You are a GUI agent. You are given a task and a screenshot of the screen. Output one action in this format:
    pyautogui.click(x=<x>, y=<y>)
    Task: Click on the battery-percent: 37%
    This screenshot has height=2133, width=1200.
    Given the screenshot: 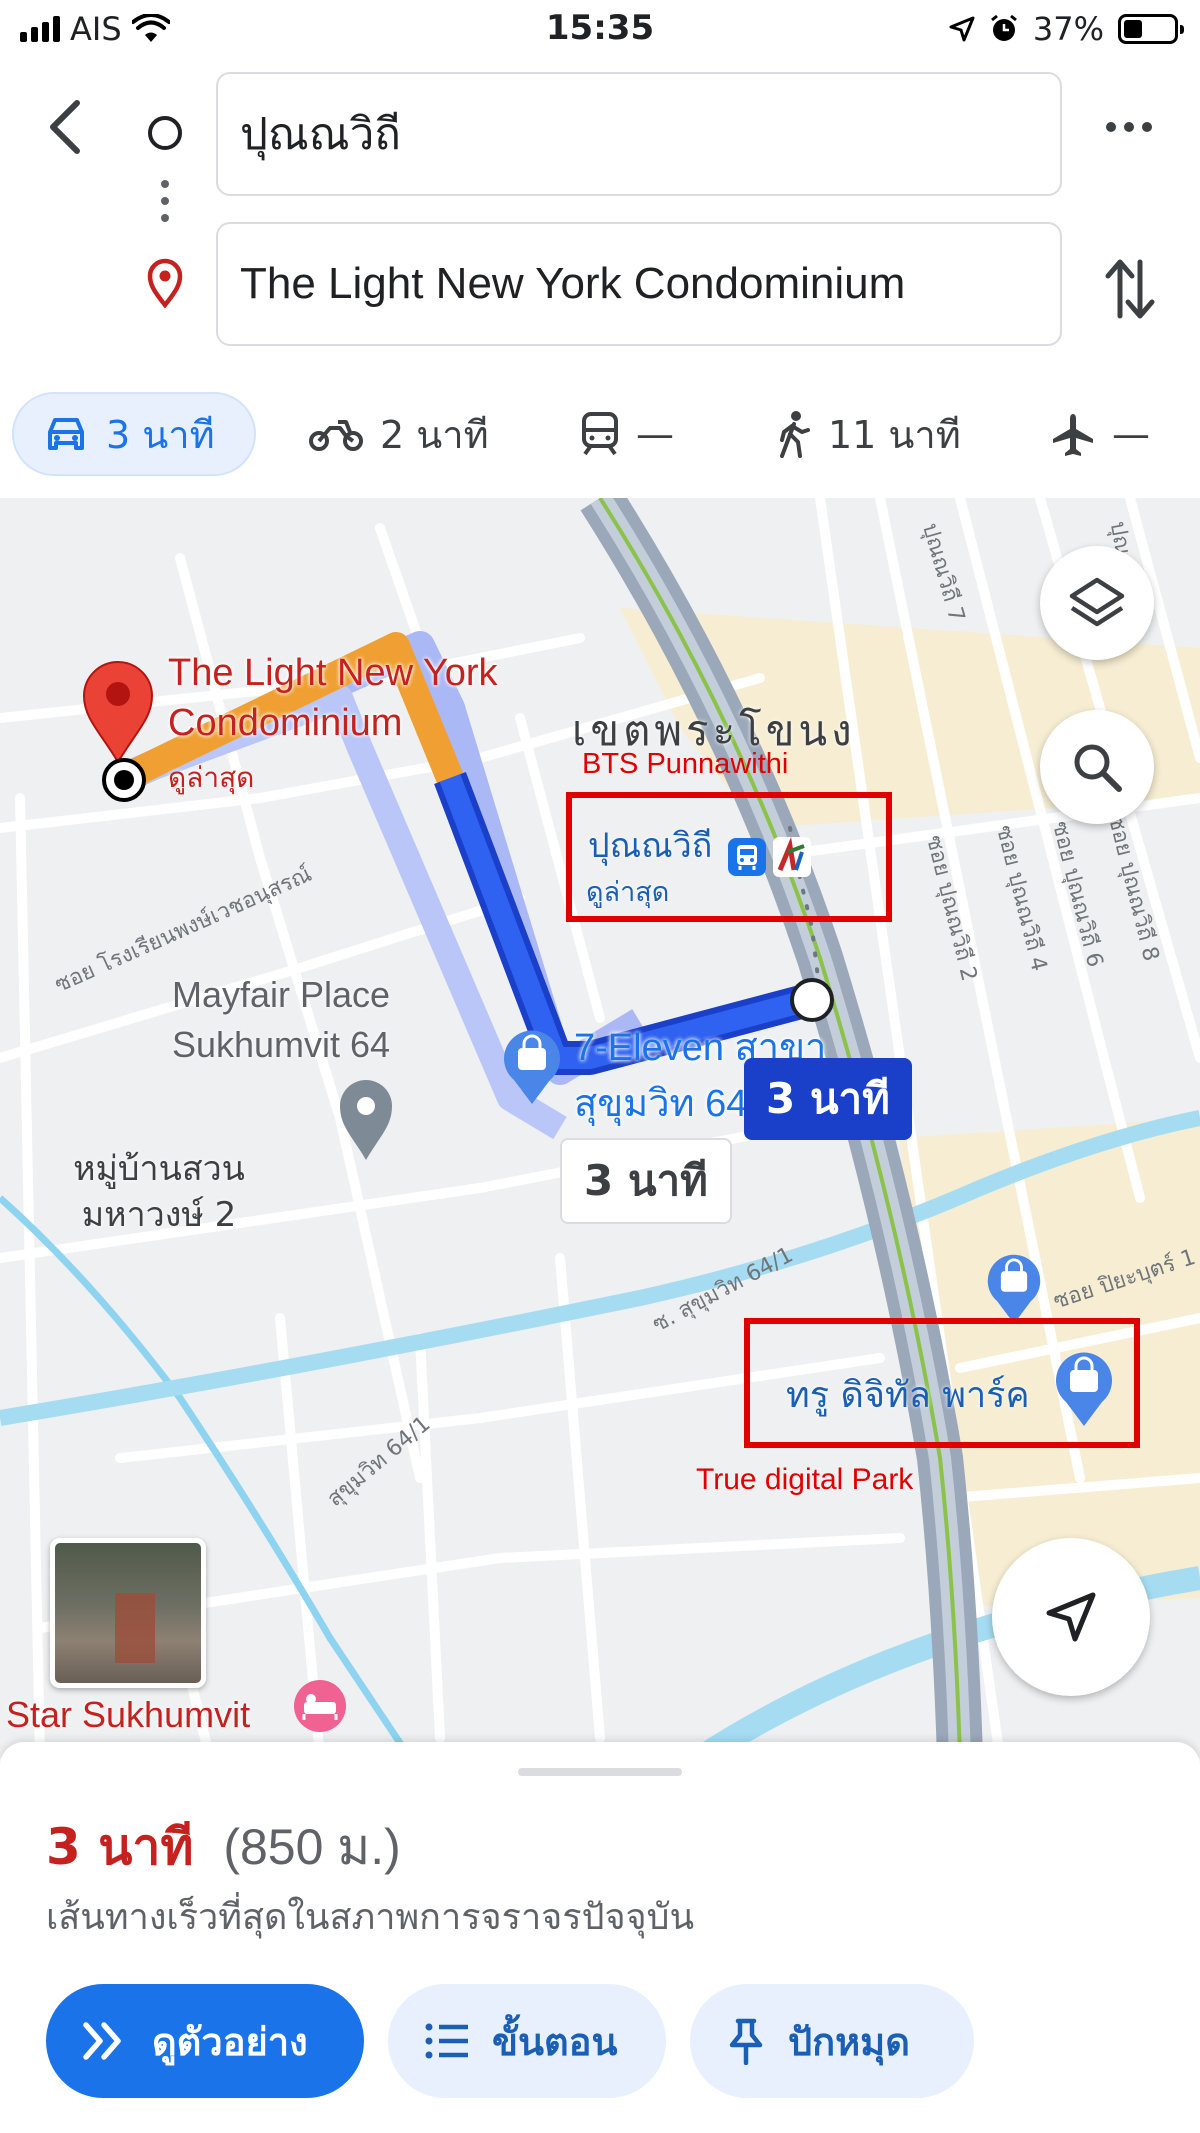 What is the action you would take?
    pyautogui.click(x=1068, y=29)
    